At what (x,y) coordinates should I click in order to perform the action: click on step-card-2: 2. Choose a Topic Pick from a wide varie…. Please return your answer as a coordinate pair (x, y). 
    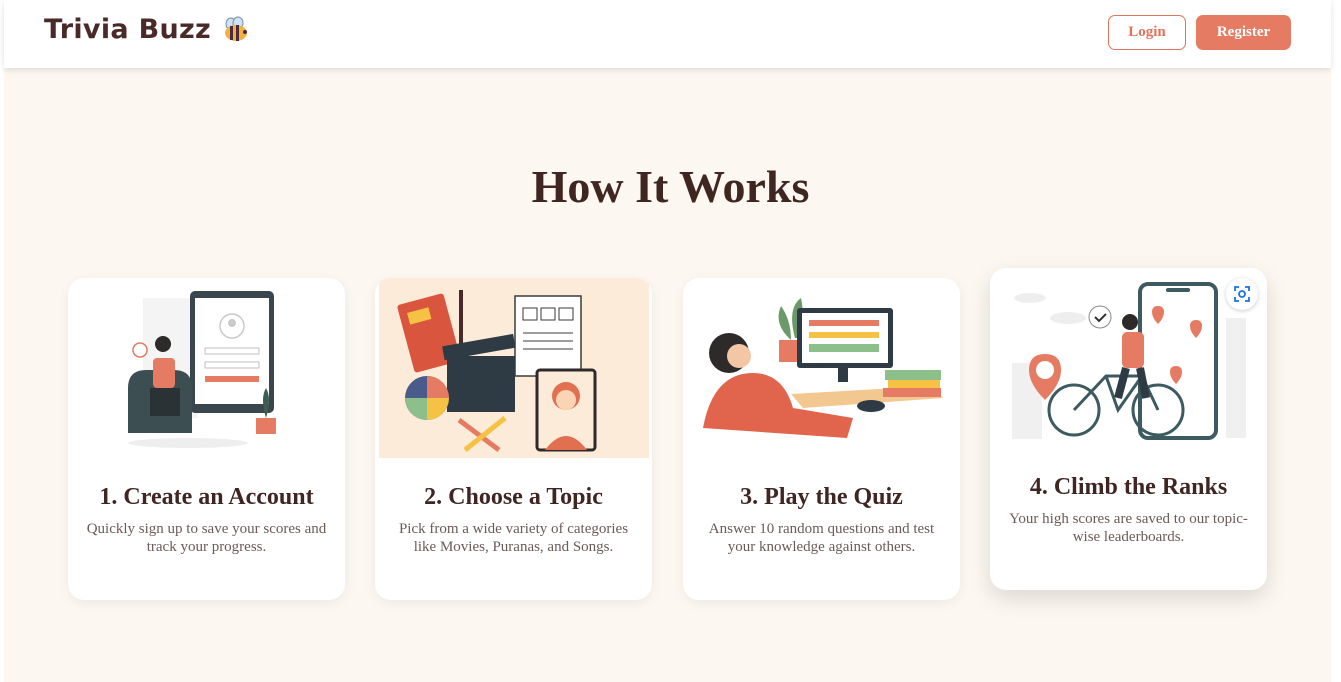
    Looking at the image, I should click on (513, 439).